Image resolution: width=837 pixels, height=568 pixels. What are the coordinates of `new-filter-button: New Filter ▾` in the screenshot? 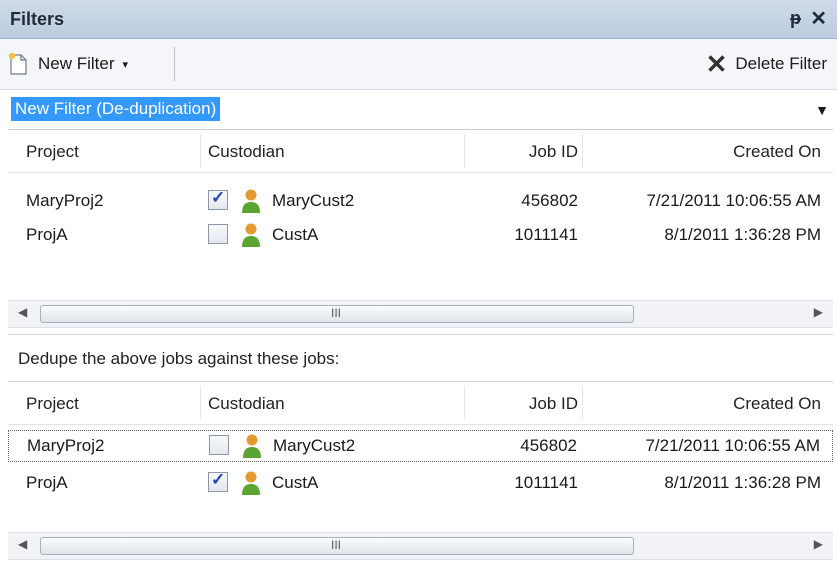 It's located at (68, 64).